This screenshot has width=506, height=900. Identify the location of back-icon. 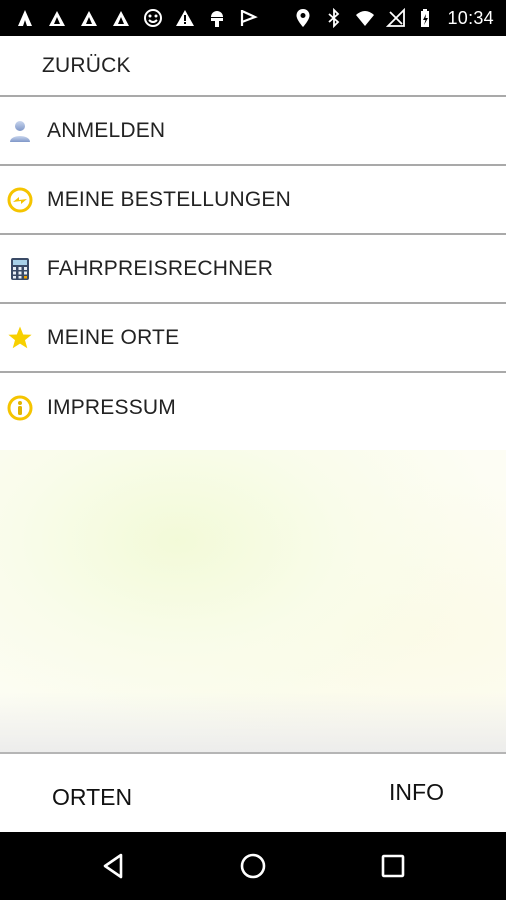
(114, 866).